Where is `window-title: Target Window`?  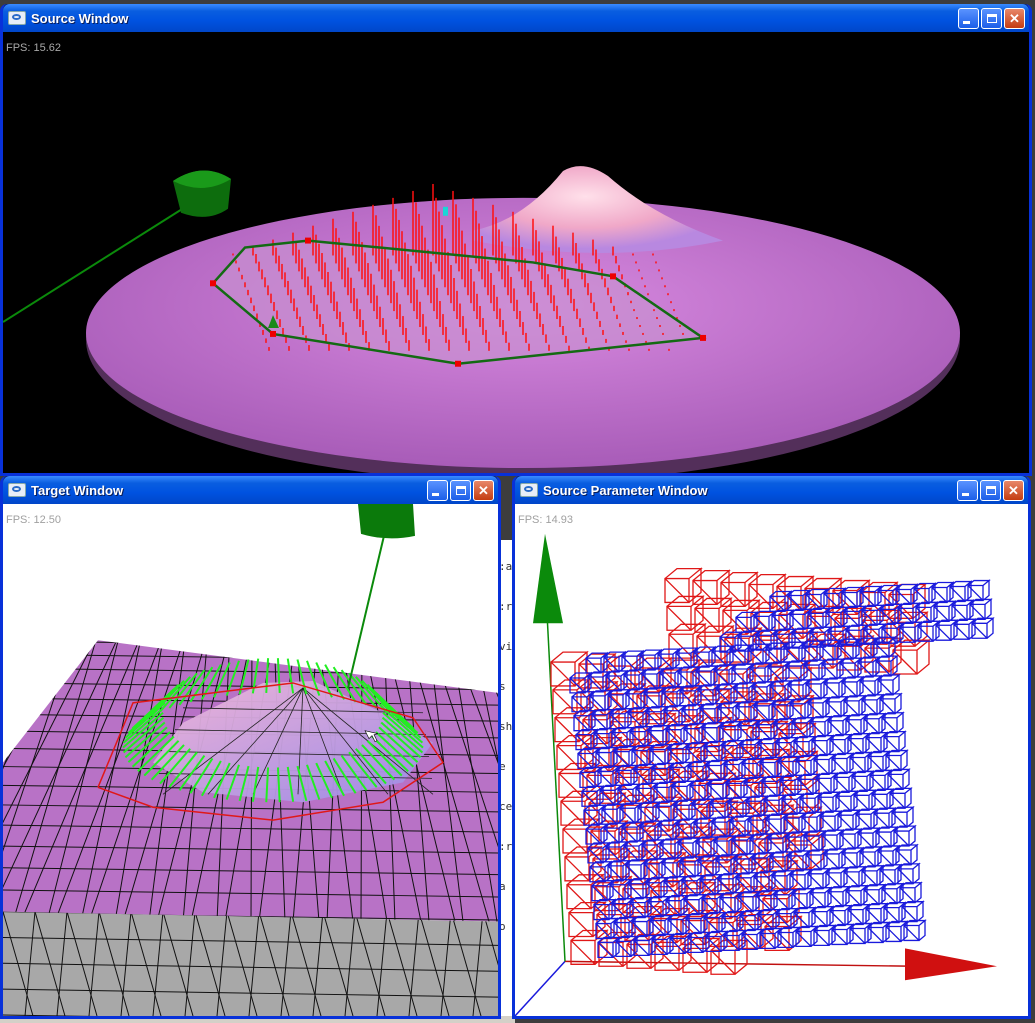 window-title: Target Window is located at coordinates (77, 490).